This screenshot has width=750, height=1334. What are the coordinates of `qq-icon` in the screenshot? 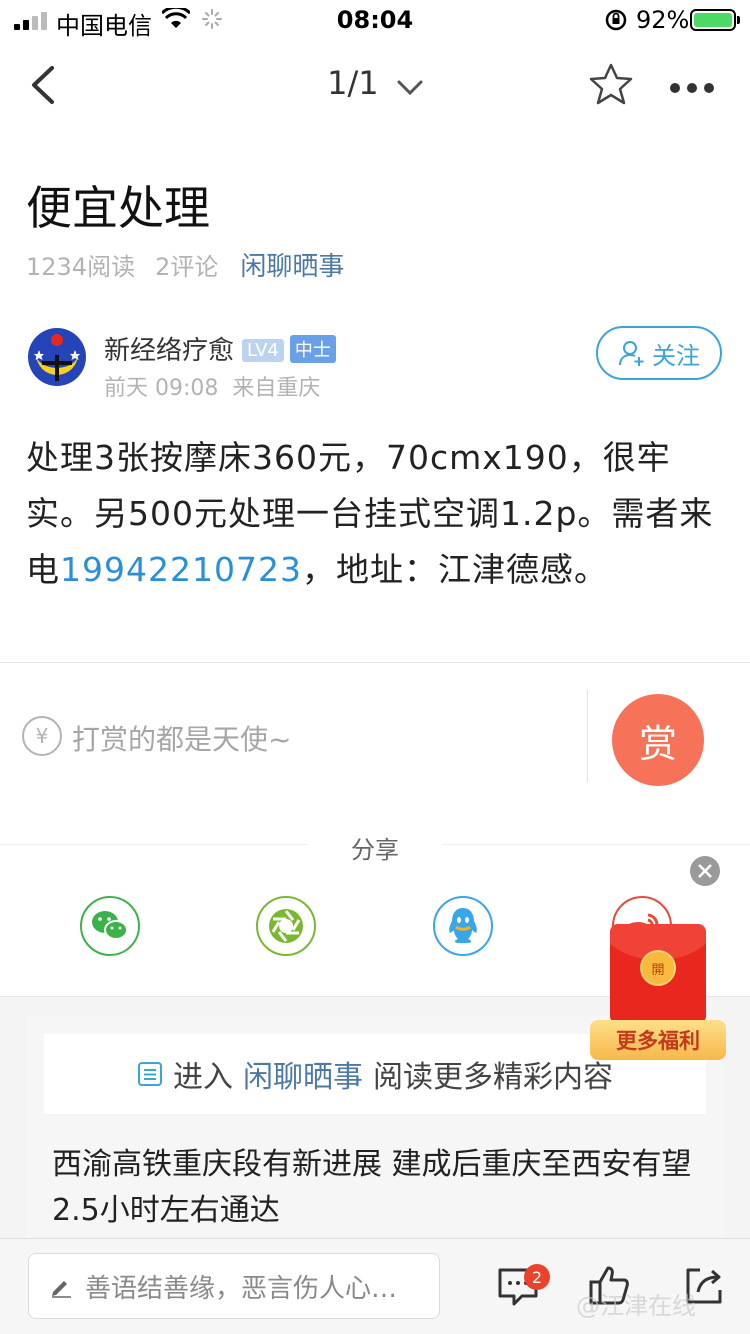 It's located at (463, 925).